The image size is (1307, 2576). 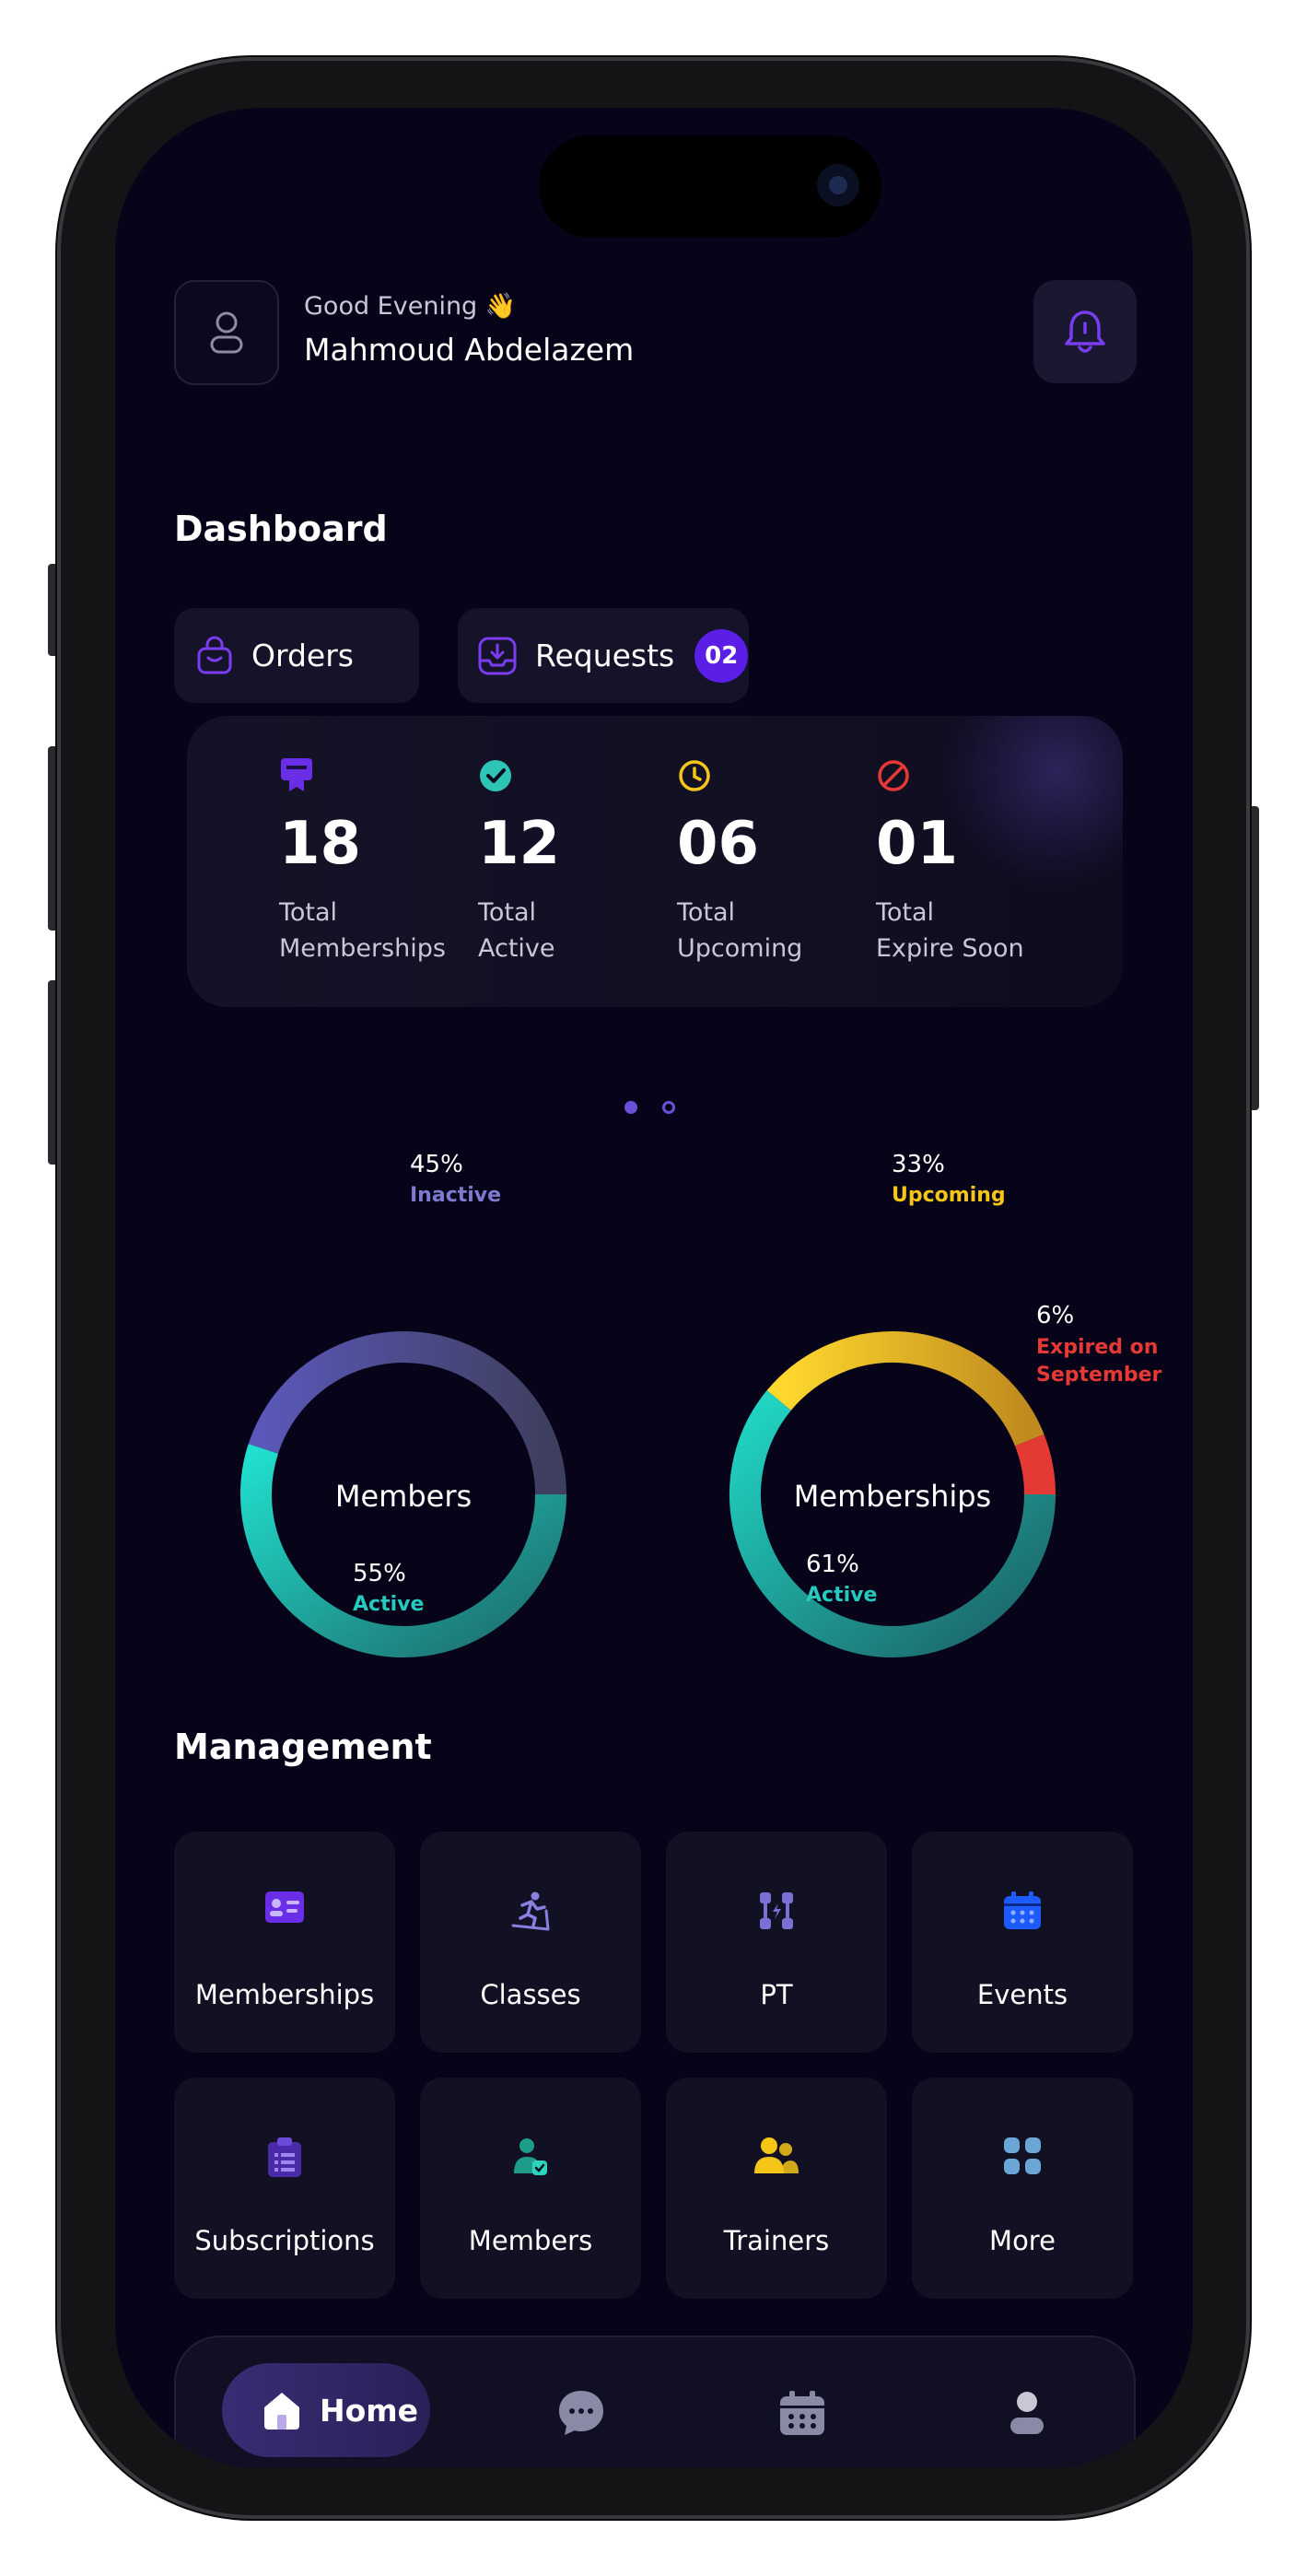 I want to click on membership-card-icon, so click(x=284, y=1907).